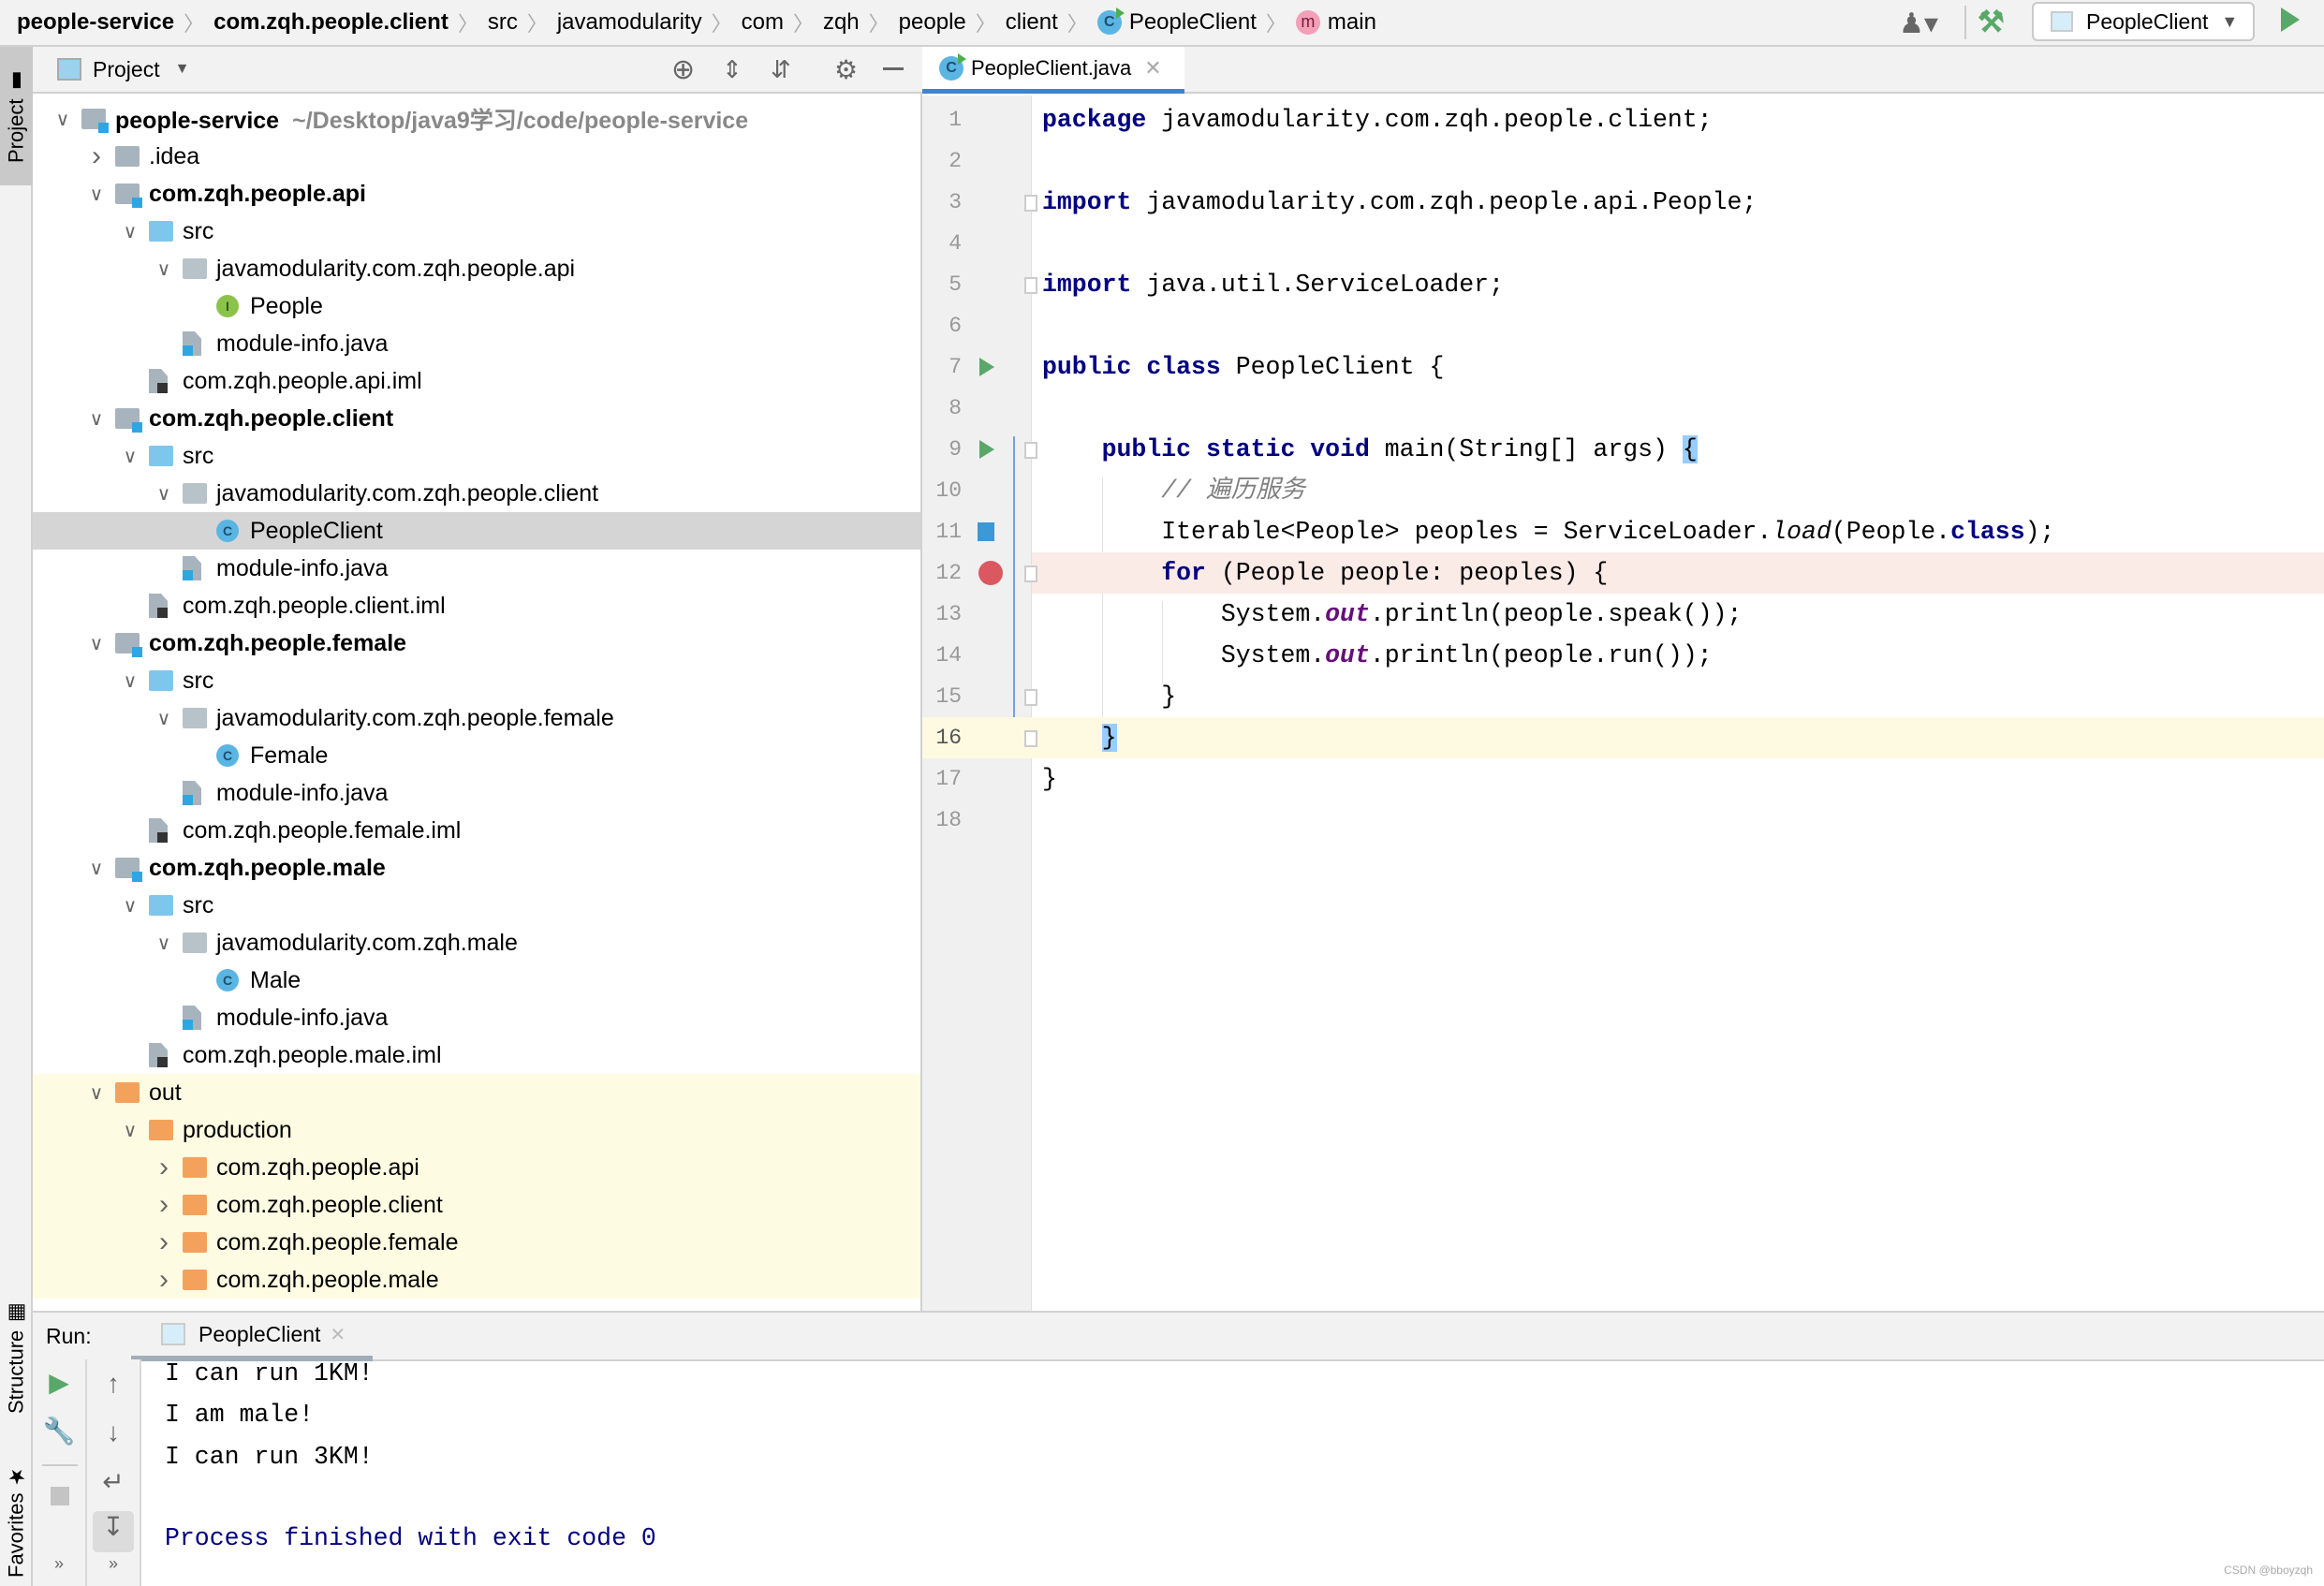  What do you see at coordinates (935, 22) in the screenshot?
I see `breadcrumb-item: people` at bounding box center [935, 22].